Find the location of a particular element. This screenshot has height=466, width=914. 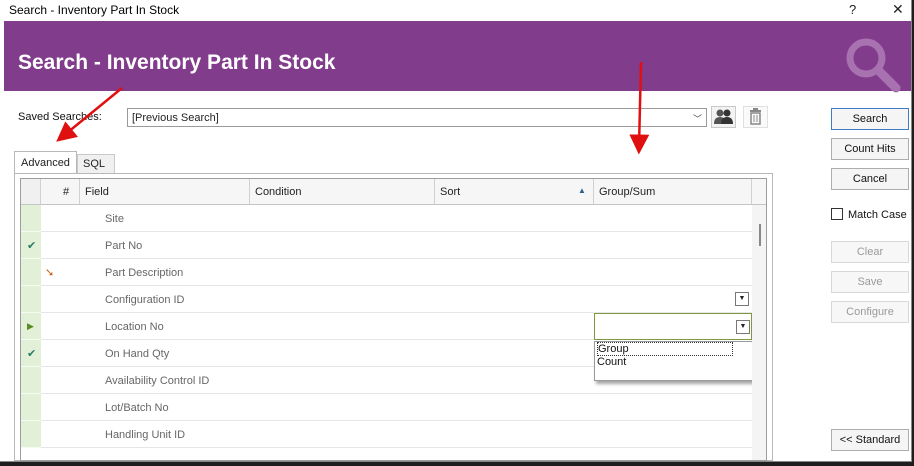

row-selector-header is located at coordinates (31, 192).